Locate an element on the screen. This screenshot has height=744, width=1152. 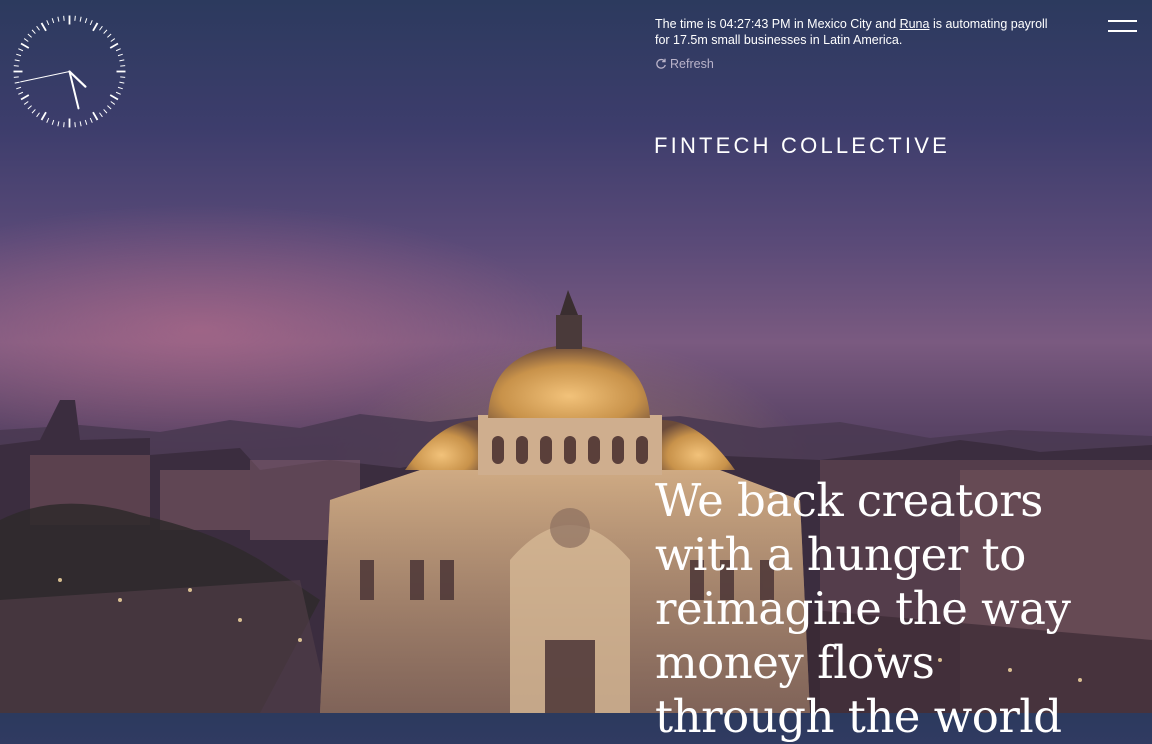
clock-second-hand is located at coordinates (45, 77).